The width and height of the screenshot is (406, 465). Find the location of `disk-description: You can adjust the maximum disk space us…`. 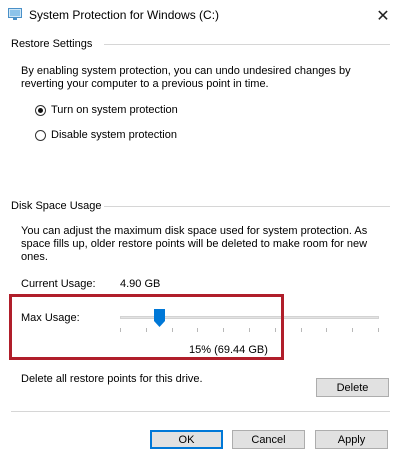

disk-description: You can adjust the maximum disk space us… is located at coordinates (194, 244).